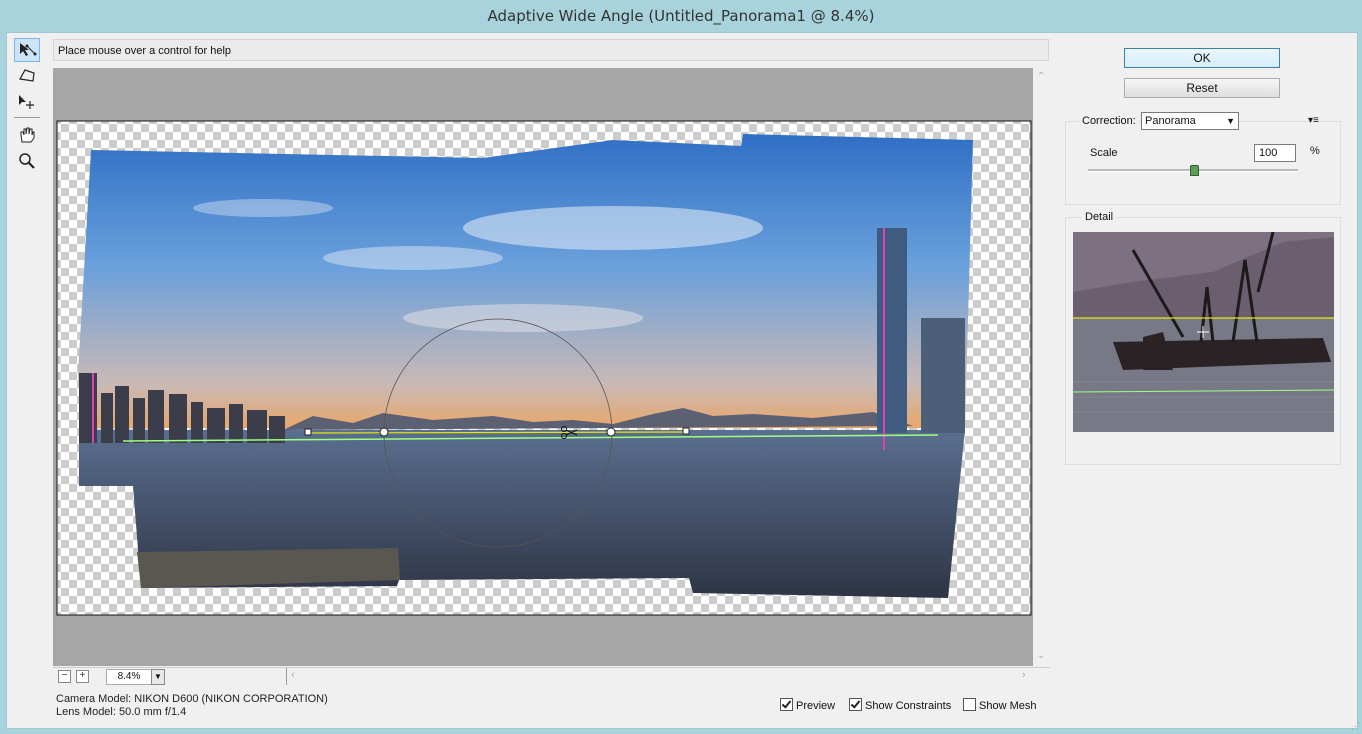  What do you see at coordinates (999, 705) in the screenshot?
I see `show-mesh-checkbox: Show Mesh` at bounding box center [999, 705].